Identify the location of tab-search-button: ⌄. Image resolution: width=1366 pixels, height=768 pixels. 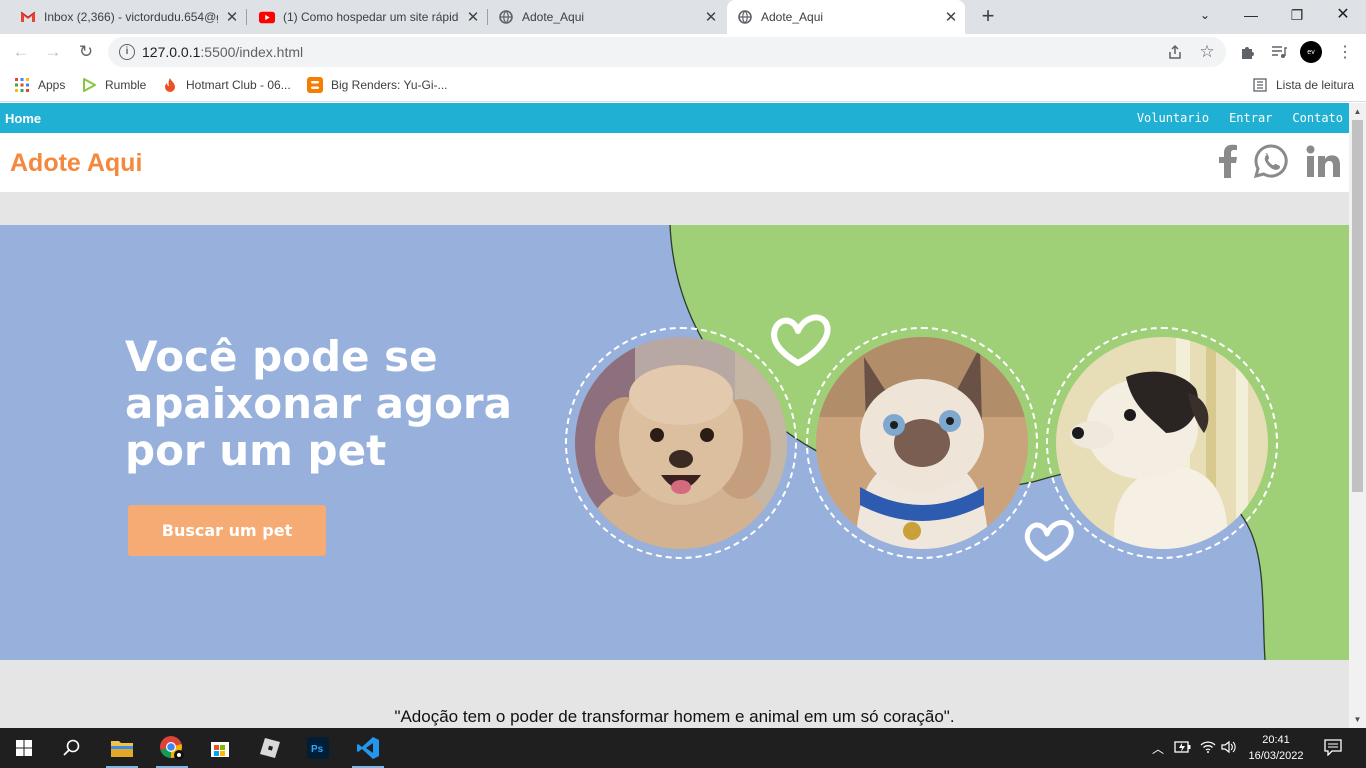
(1205, 15).